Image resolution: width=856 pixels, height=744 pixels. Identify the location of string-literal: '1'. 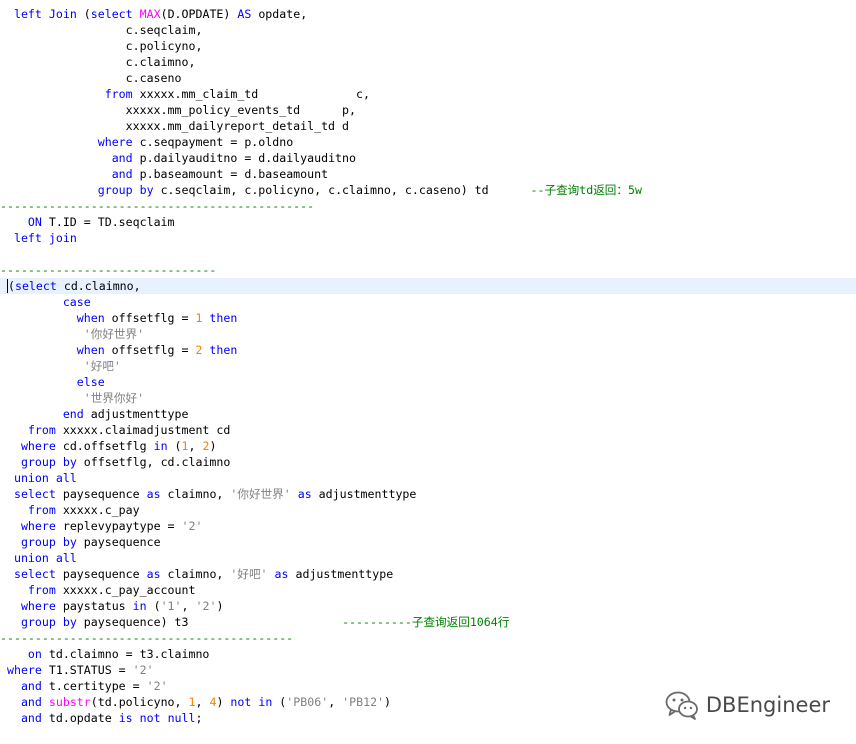
(171, 606).